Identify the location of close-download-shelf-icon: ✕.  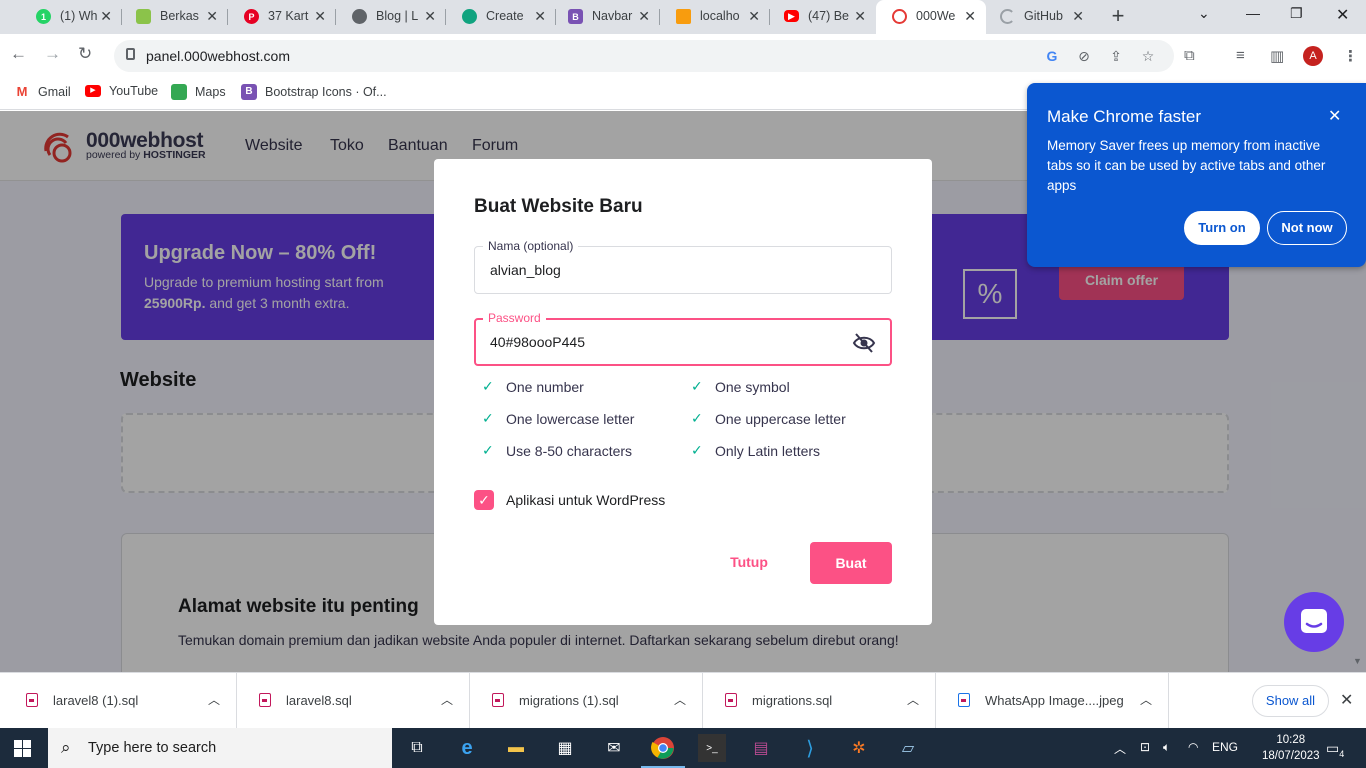
(1346, 700).